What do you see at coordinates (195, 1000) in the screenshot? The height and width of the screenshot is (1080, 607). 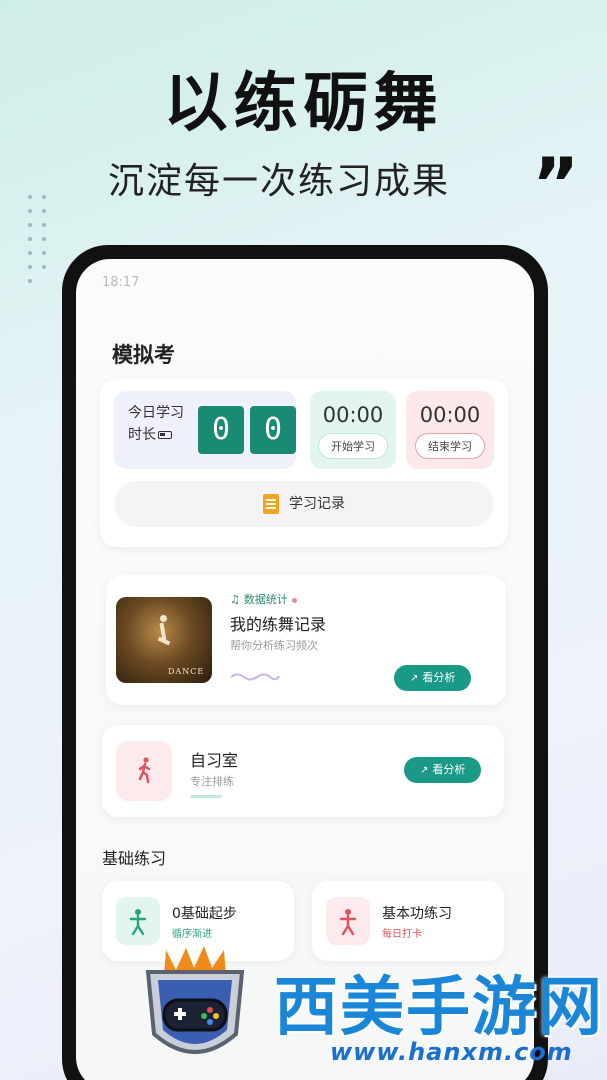 I see `gamepad-shield-logo-icon` at bounding box center [195, 1000].